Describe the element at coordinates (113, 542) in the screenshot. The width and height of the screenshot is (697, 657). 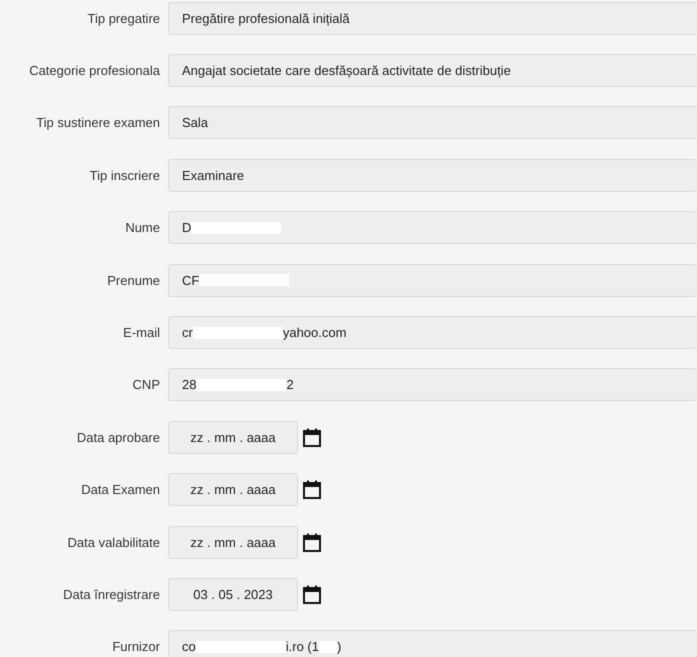
I see `field-label: Data valabilitate` at that location.